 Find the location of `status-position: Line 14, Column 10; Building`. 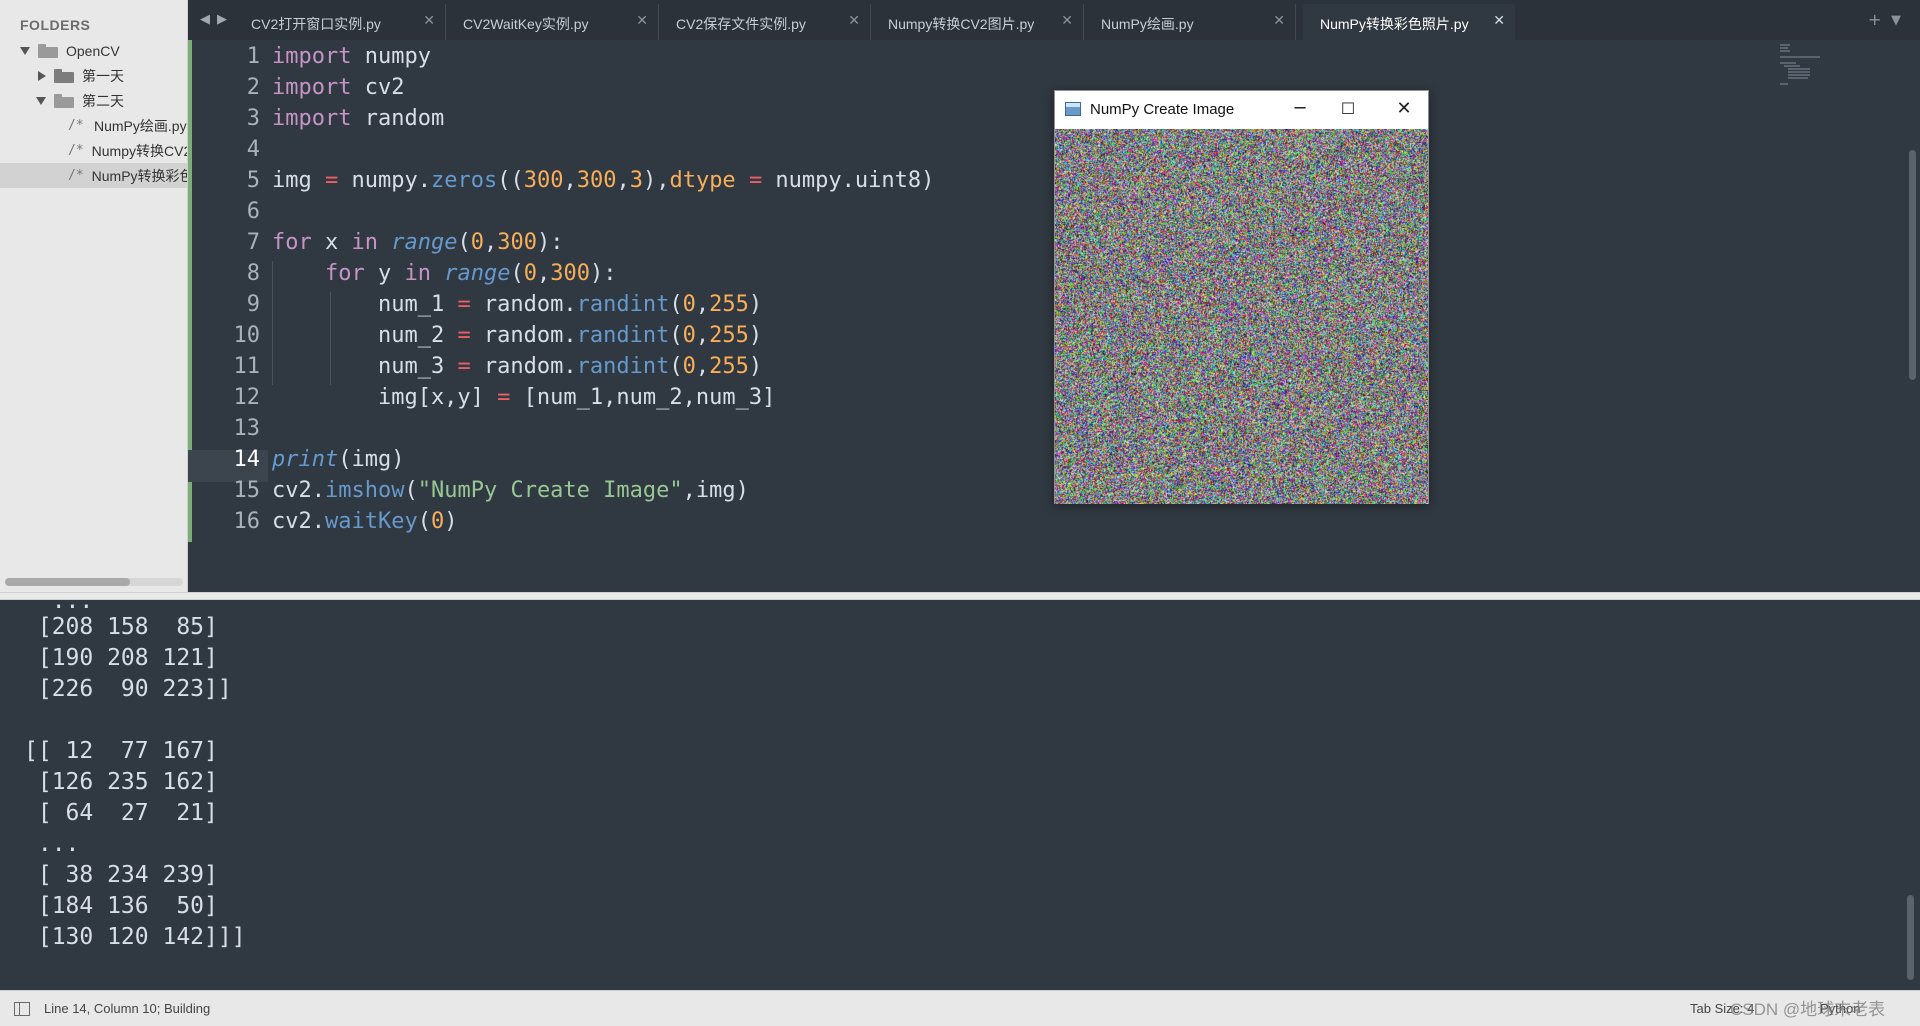

status-position: Line 14, Column 10; Building is located at coordinates (127, 1008).